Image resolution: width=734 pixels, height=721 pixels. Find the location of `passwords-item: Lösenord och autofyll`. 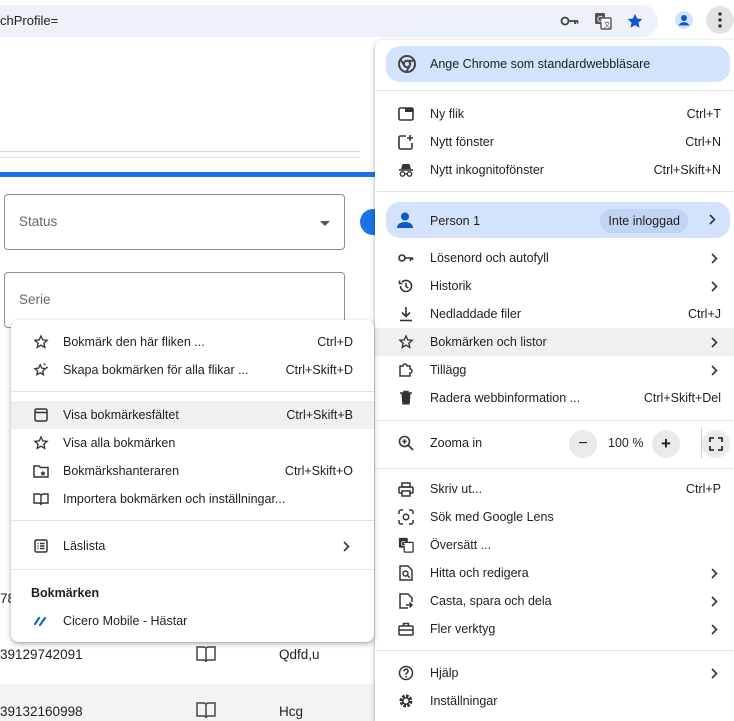

passwords-item: Lösenord och autofyll is located at coordinates (554, 258).